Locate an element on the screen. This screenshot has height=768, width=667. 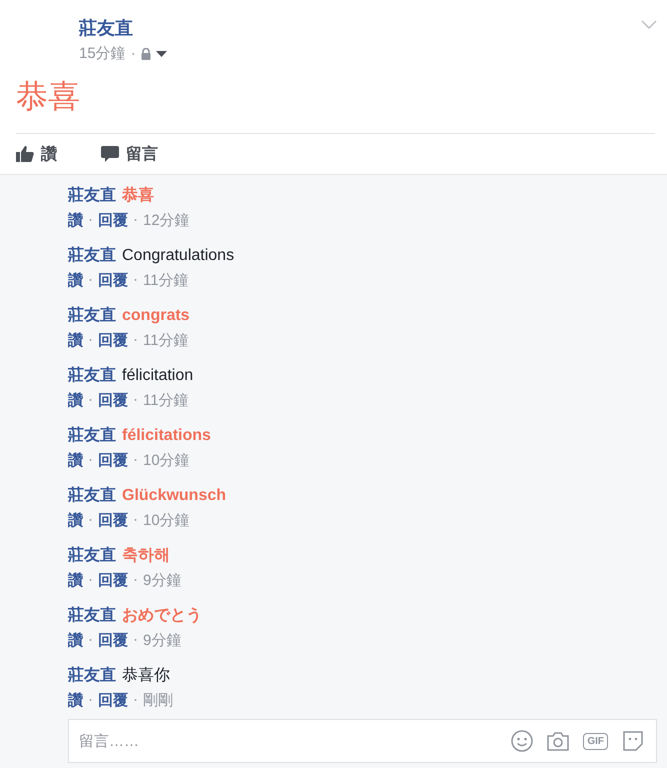
comment-text: 恭喜你 is located at coordinates (146, 676).